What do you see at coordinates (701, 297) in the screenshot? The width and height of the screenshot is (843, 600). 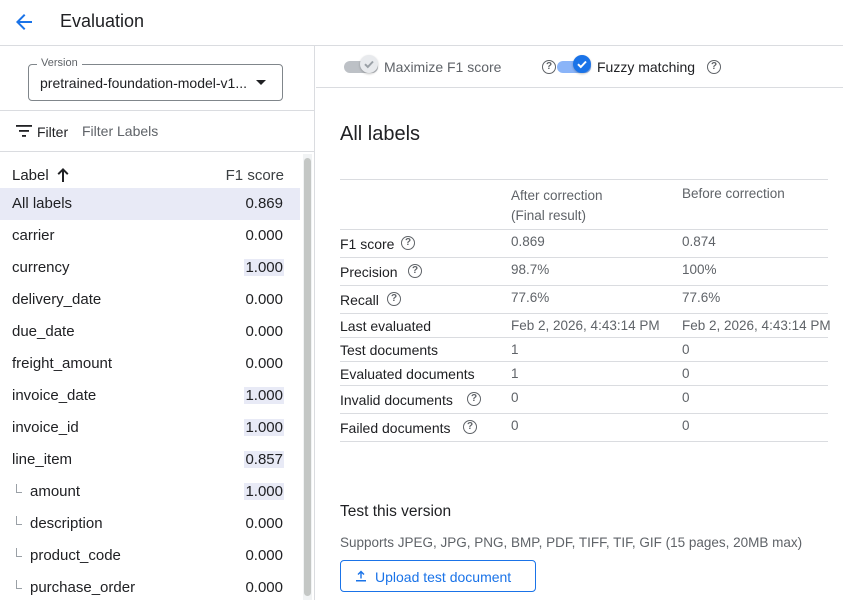 I see `metric-before-value: 77.6%` at bounding box center [701, 297].